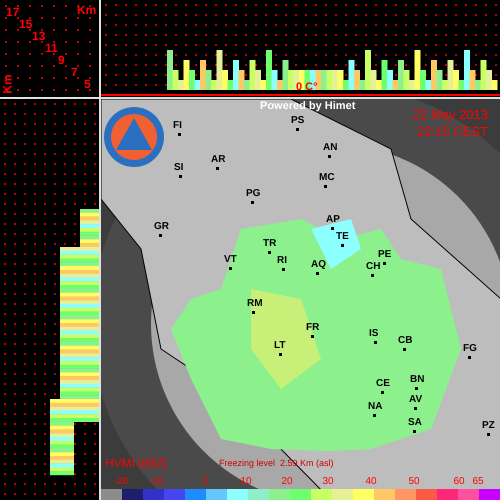  What do you see at coordinates (327, 178) in the screenshot?
I see `city-label: MC` at bounding box center [327, 178].